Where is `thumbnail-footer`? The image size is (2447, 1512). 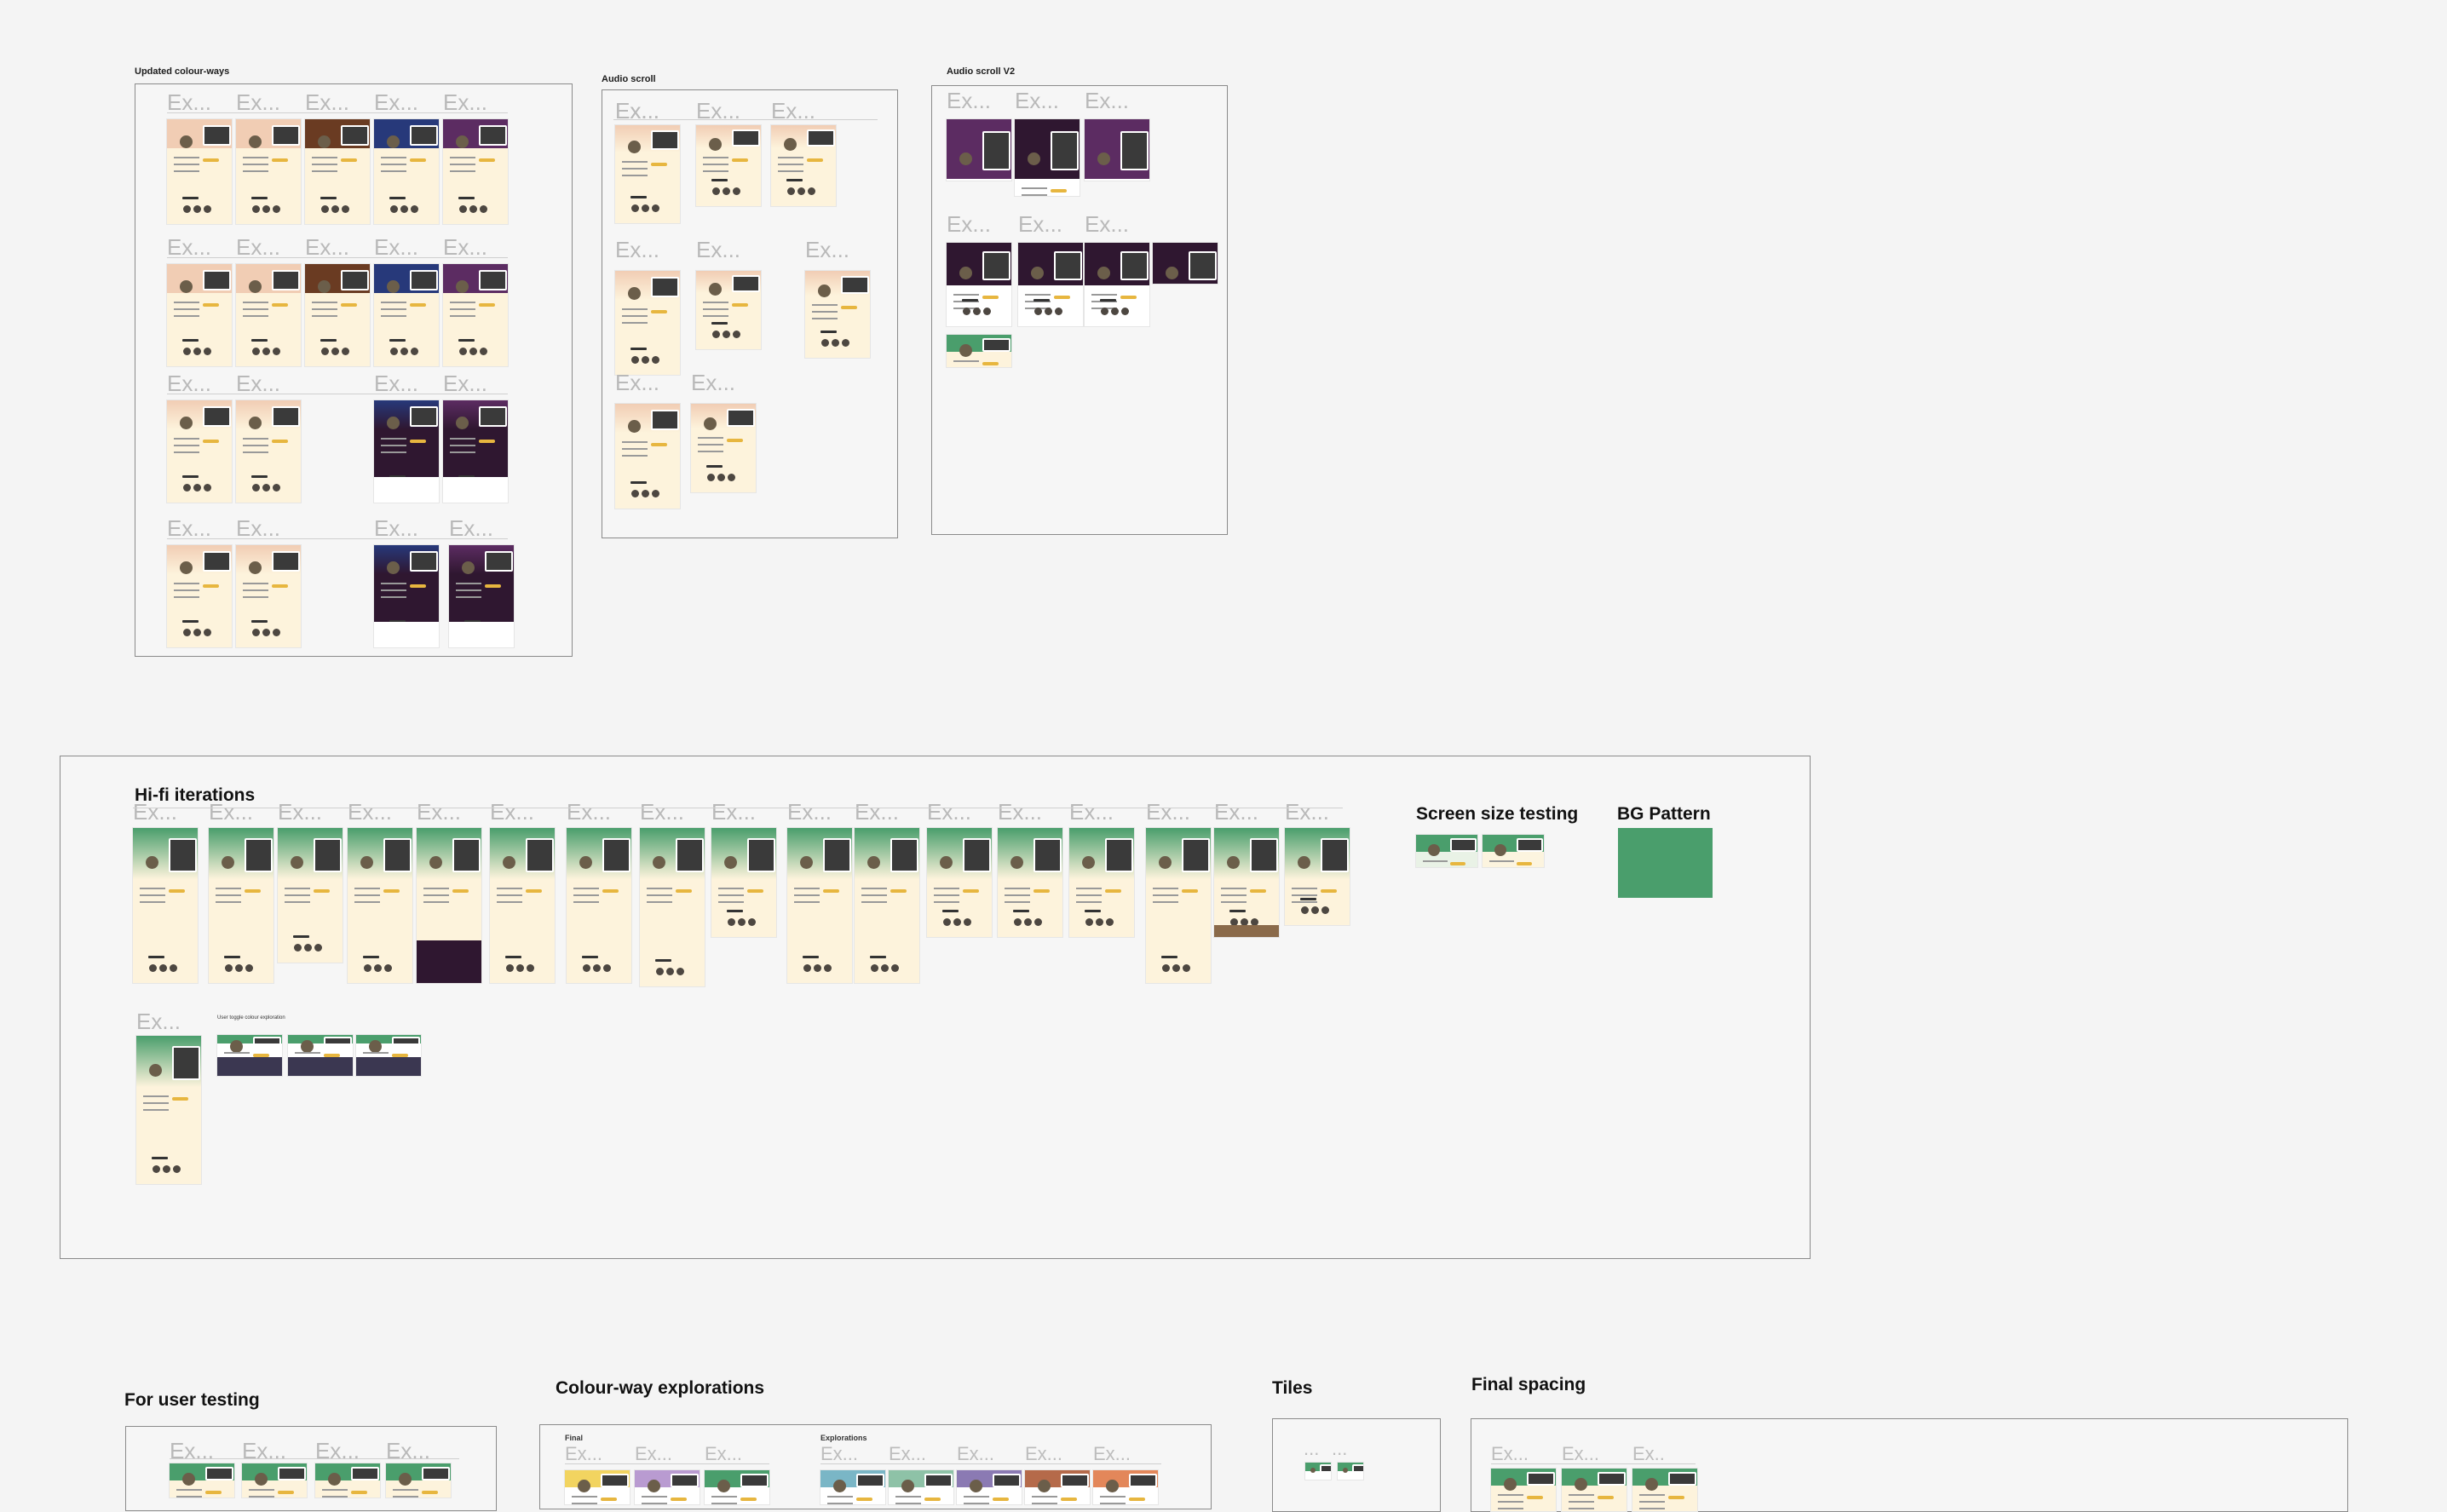
thumbnail-footer is located at coordinates (481, 634).